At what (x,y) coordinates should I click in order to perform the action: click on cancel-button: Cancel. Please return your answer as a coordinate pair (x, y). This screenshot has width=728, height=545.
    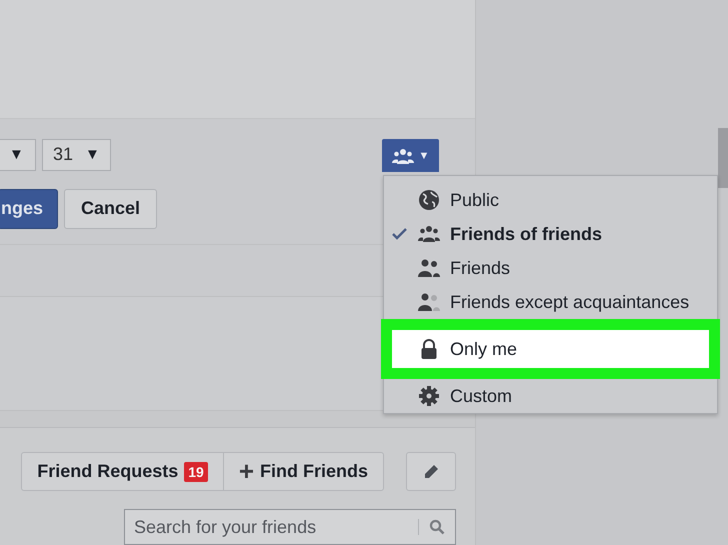
    Looking at the image, I should click on (111, 208).